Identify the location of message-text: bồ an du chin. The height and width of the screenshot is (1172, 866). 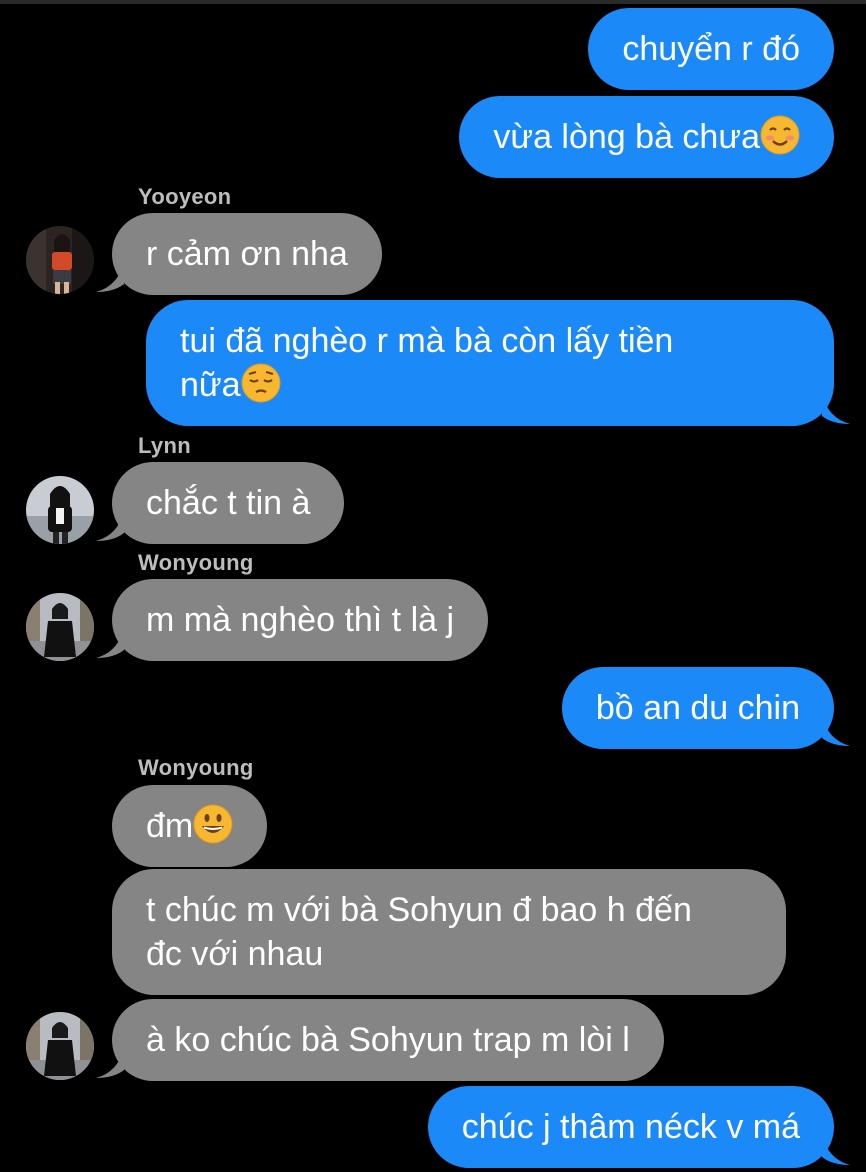
(697, 708).